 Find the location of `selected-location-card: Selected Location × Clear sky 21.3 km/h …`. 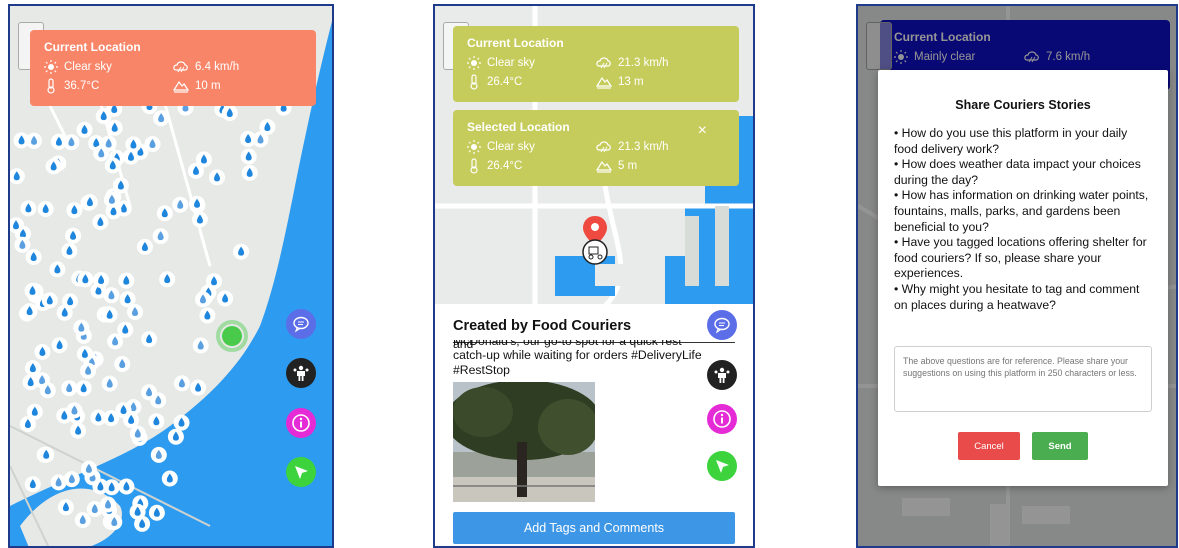

selected-location-card: Selected Location × Clear sky 21.3 km/h … is located at coordinates (596, 148).